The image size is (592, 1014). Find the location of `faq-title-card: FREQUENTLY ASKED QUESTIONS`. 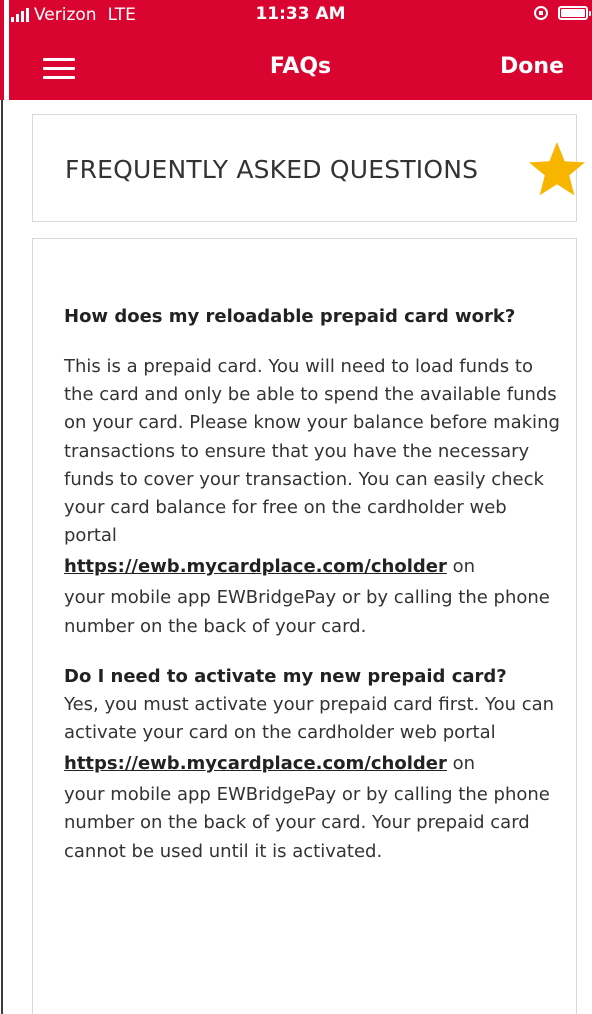

faq-title-card: FREQUENTLY ASKED QUESTIONS is located at coordinates (304, 168).